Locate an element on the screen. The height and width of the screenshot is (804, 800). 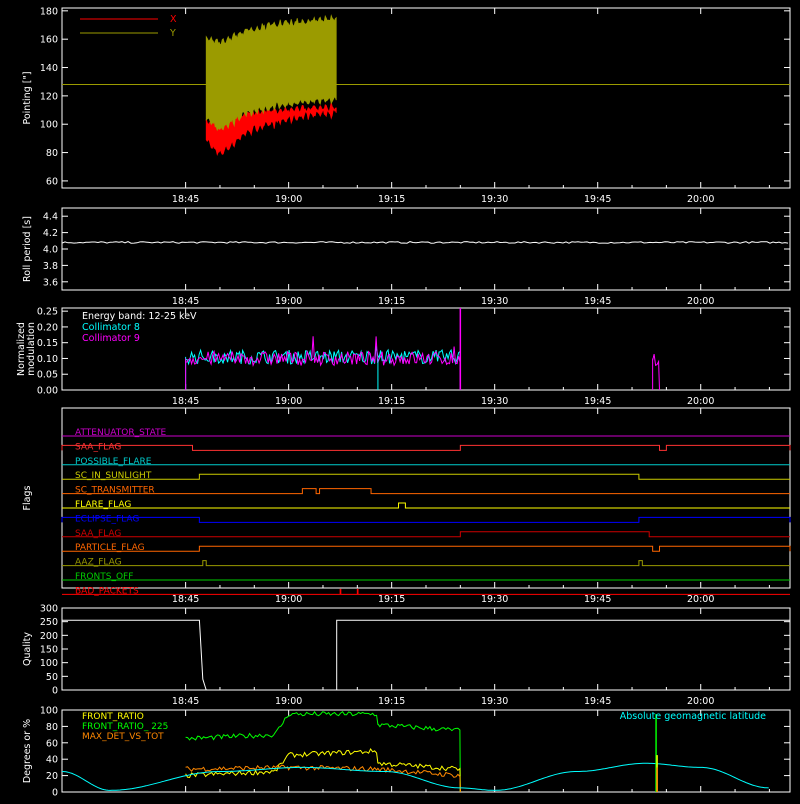
modulation-ytick-label: 0.10 is located at coordinates (47, 359).